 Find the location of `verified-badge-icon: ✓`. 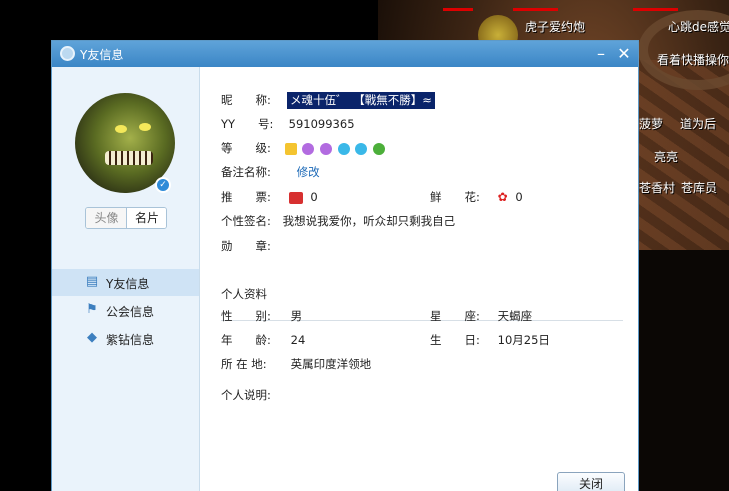

verified-badge-icon: ✓ is located at coordinates (163, 185).